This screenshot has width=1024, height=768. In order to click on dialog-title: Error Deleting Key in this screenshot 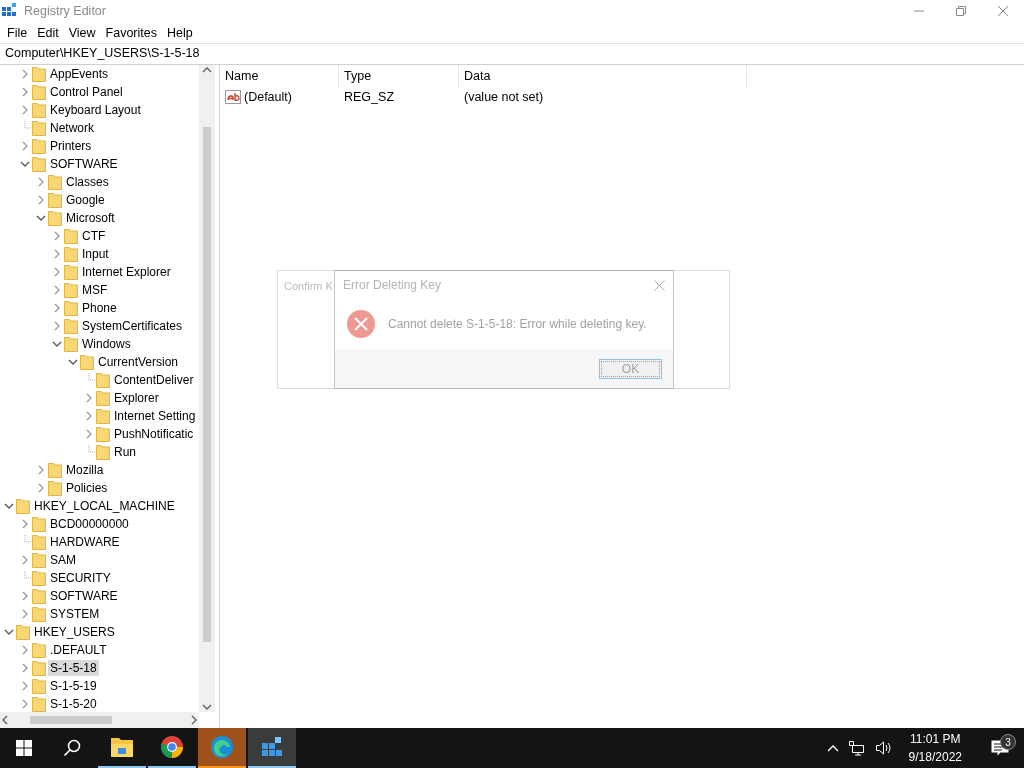, I will do `click(392, 285)`.